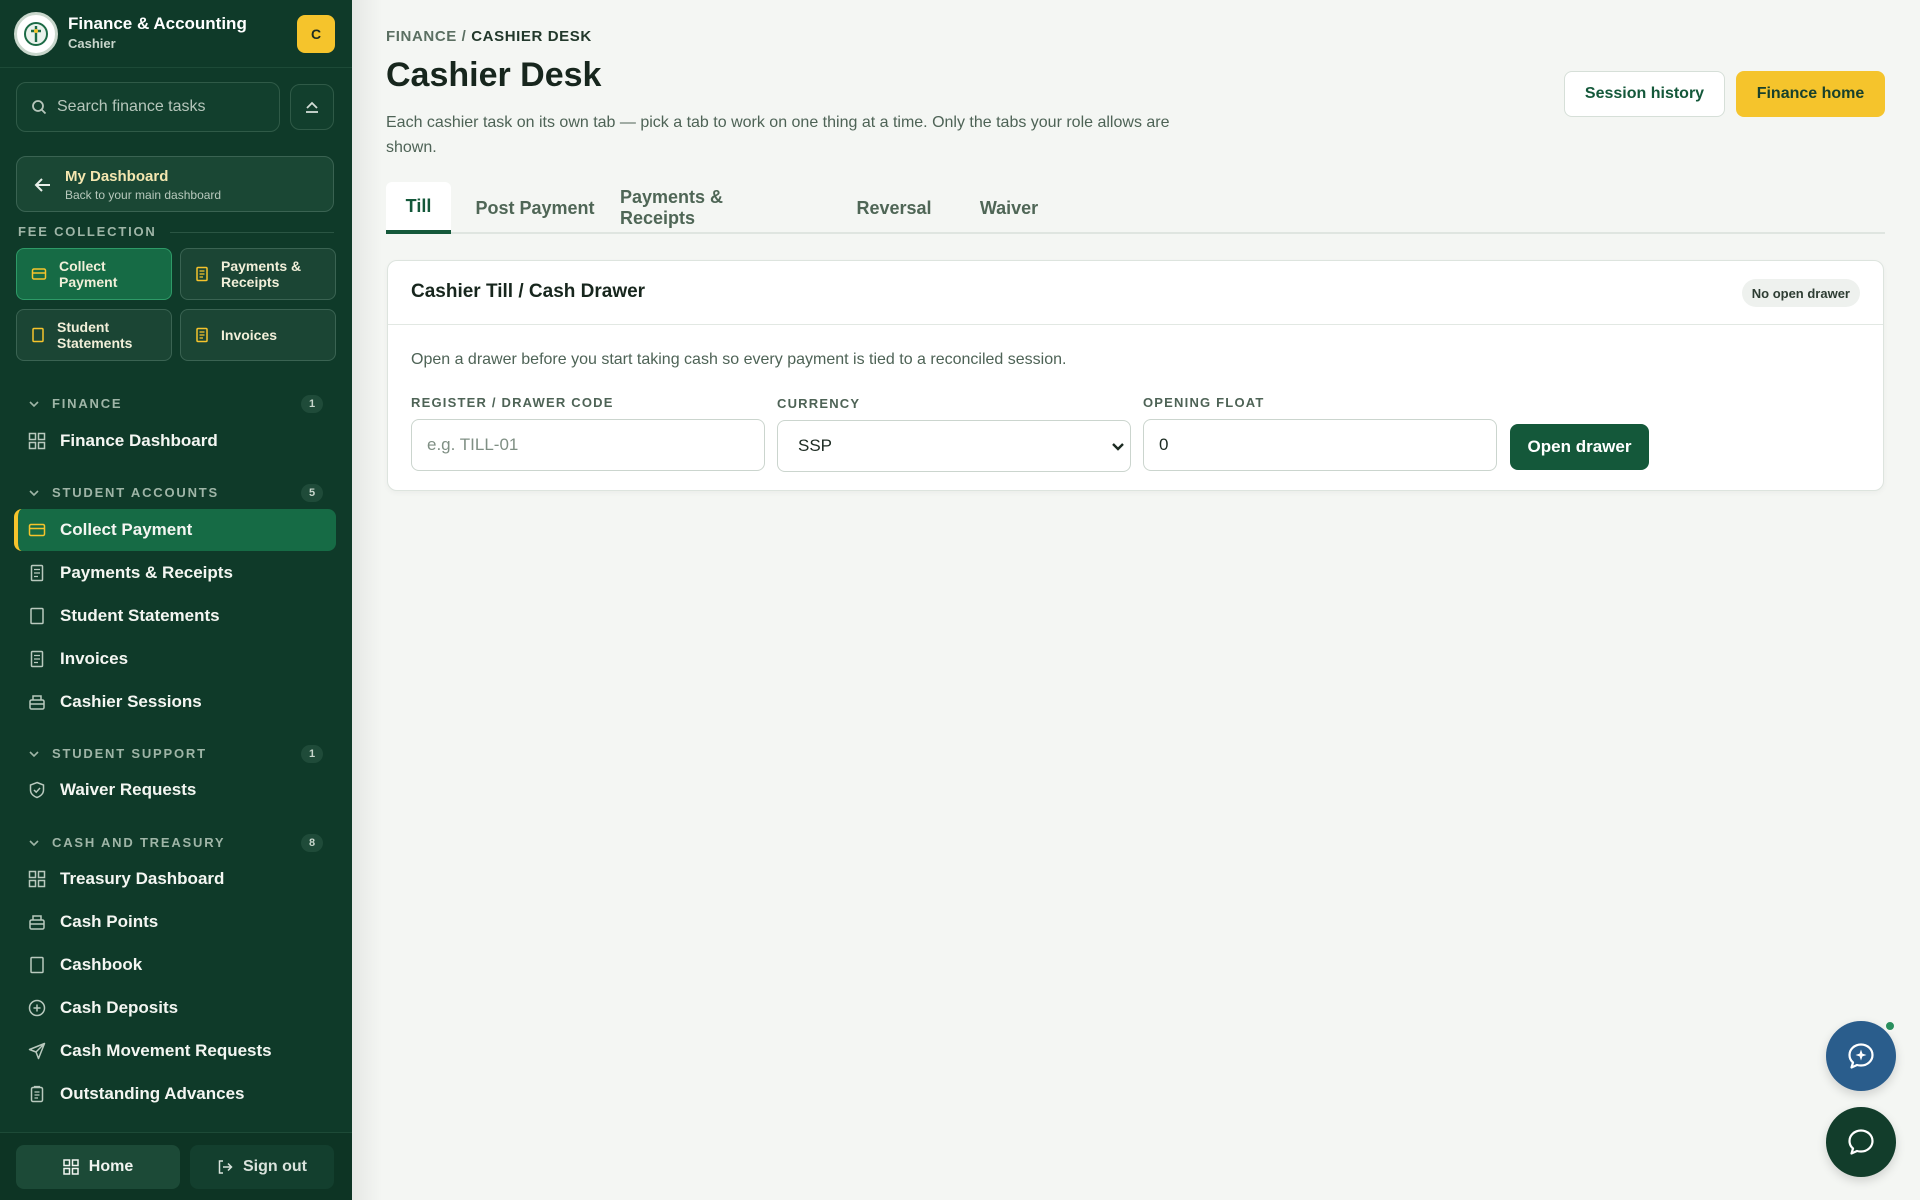 This screenshot has width=1920, height=1200. I want to click on sidebar-item-label: Outstanding Advances, so click(152, 1093).